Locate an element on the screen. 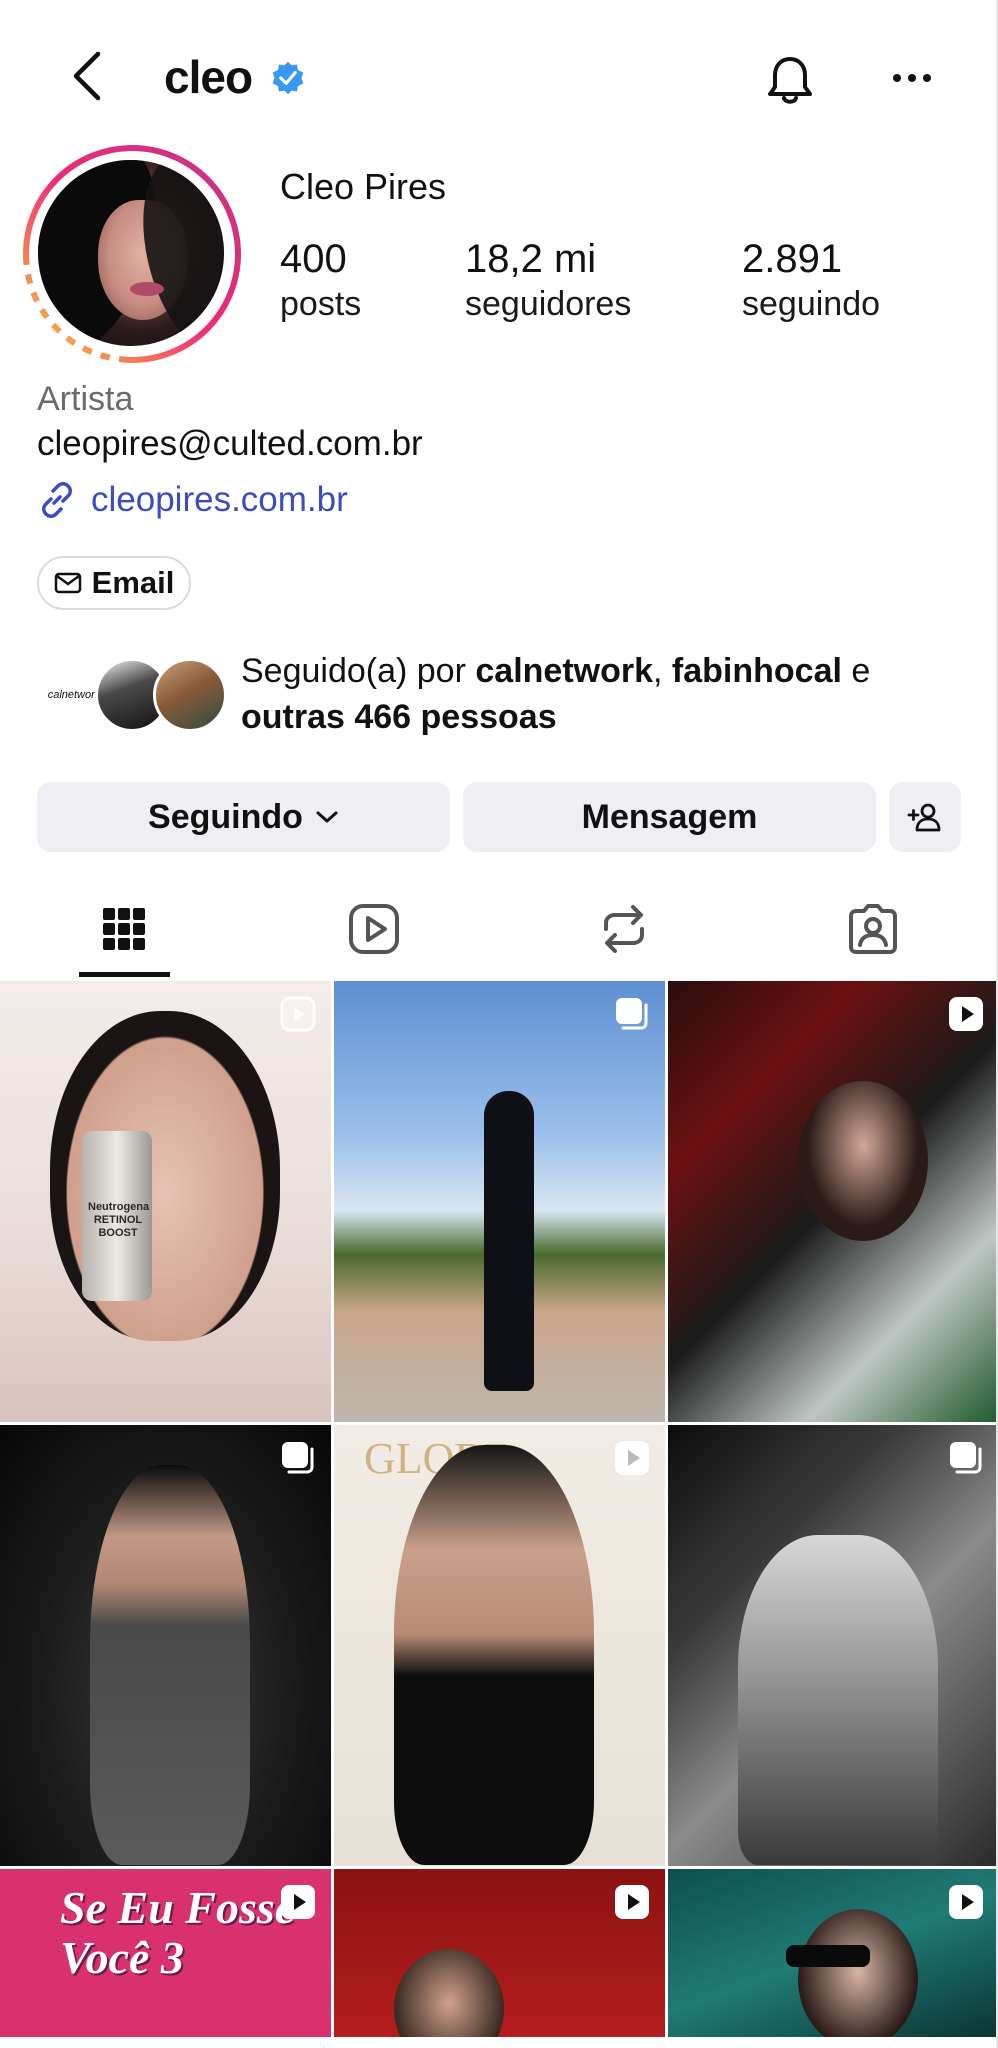 This screenshot has width=998, height=2048. more-options-button is located at coordinates (912, 78).